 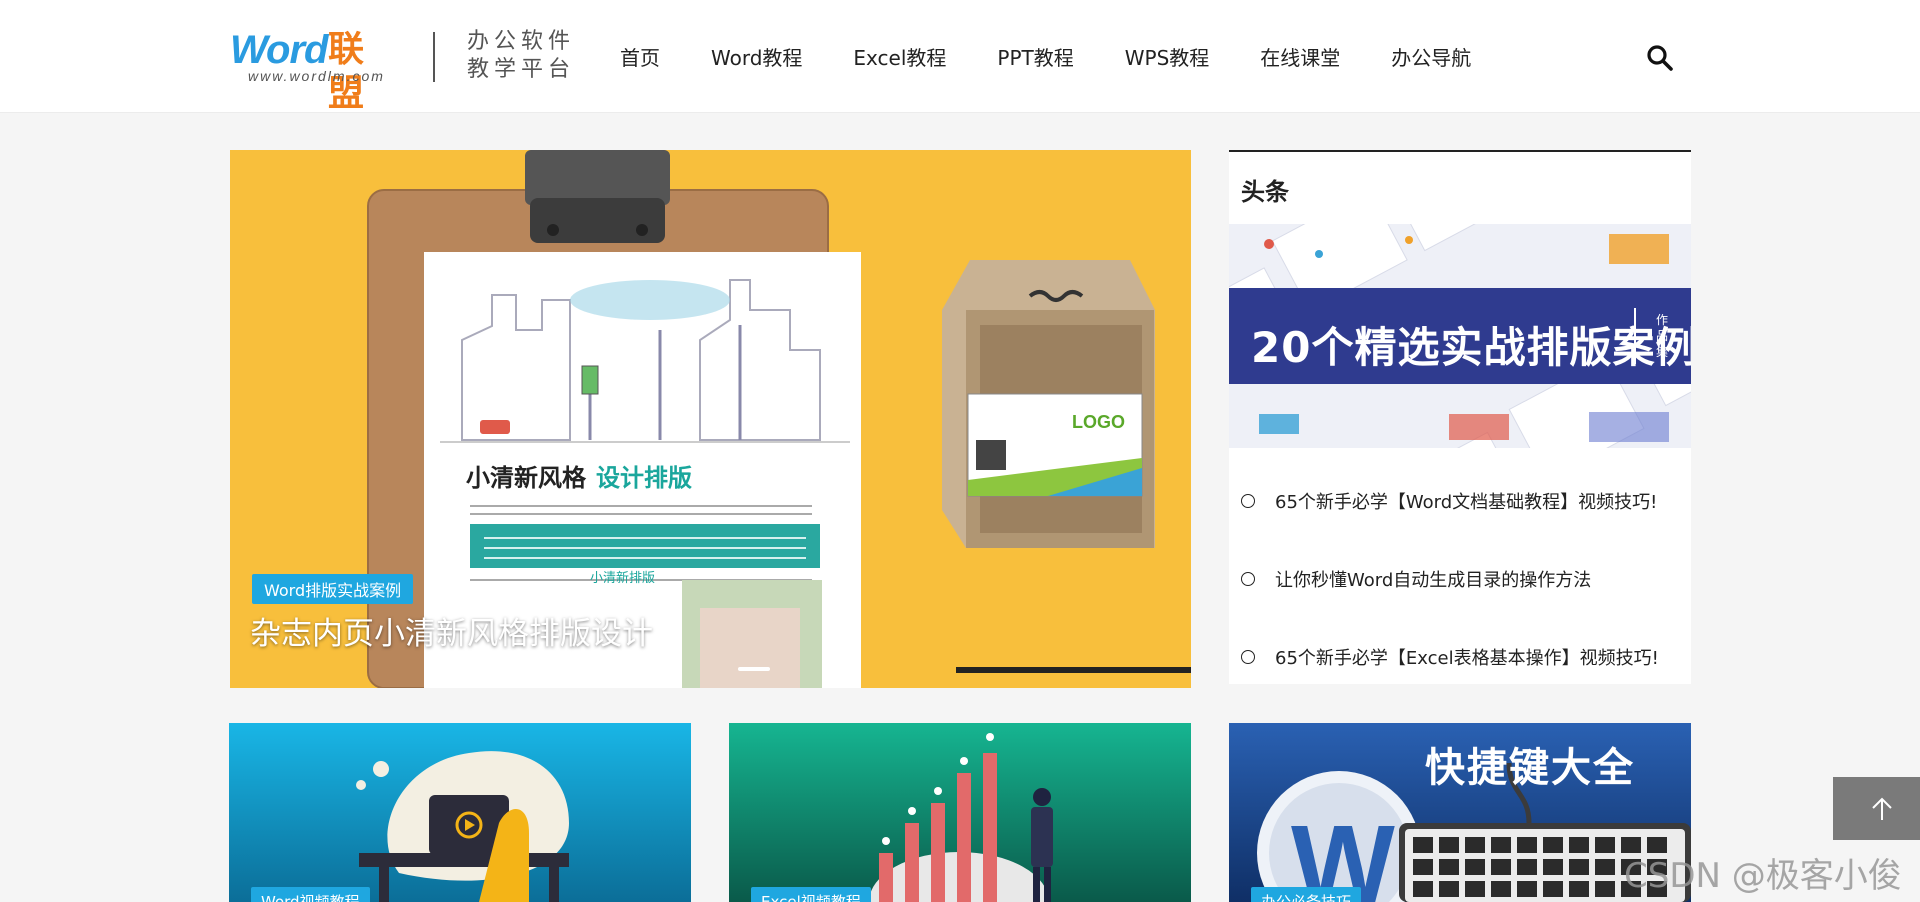 What do you see at coordinates (1167, 56) in the screenshot?
I see `nav-wps: WPS教程` at bounding box center [1167, 56].